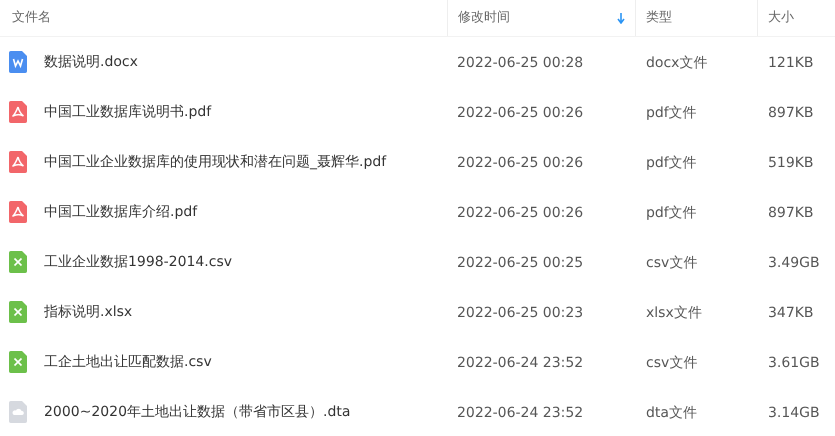 This screenshot has width=835, height=436. What do you see at coordinates (484, 18) in the screenshot?
I see `column-header: 修改时间` at bounding box center [484, 18].